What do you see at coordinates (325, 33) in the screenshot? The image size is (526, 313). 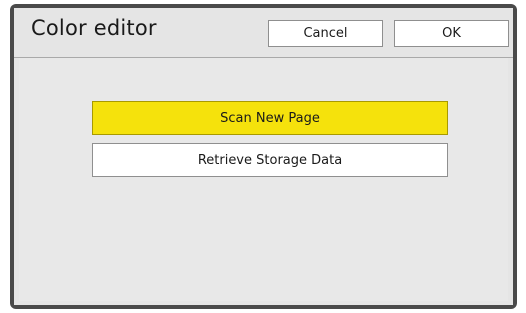 I see `cancel-button: Cancel` at bounding box center [325, 33].